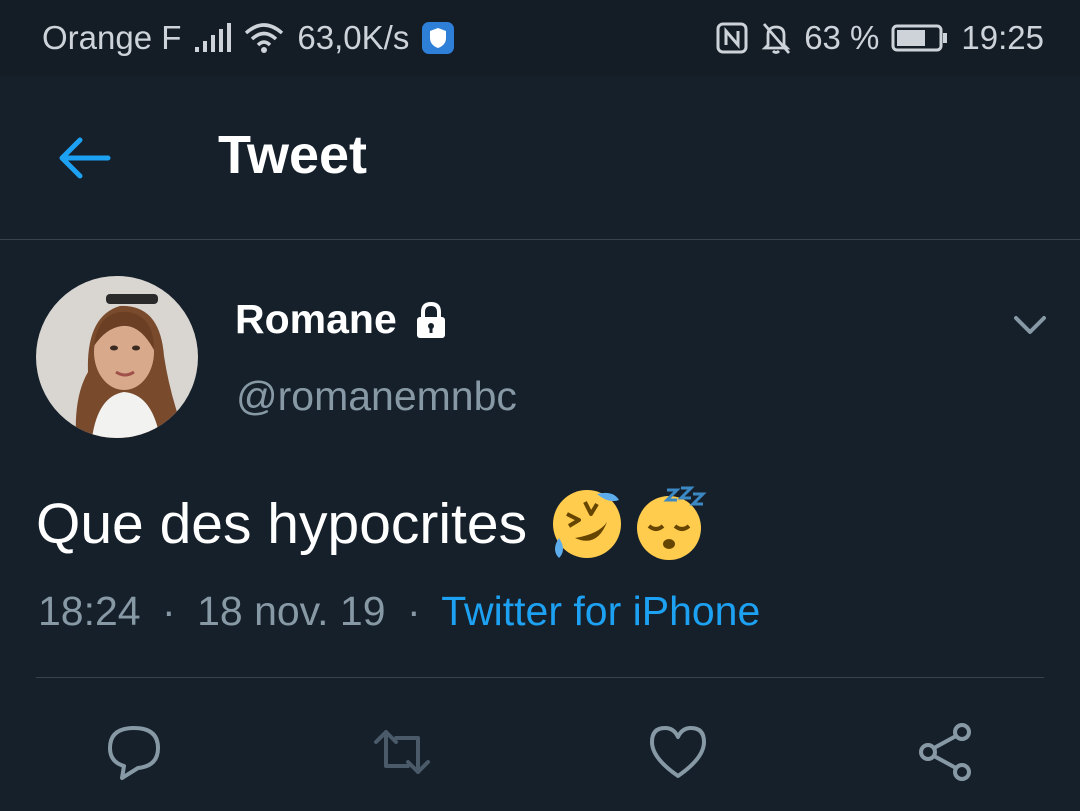 Image resolution: width=1080 pixels, height=811 pixels. Describe the element at coordinates (399, 611) in the screenshot. I see `tweet-meta: 18:24 · 18 nov. 19 · Twitter for iPhone` at that location.